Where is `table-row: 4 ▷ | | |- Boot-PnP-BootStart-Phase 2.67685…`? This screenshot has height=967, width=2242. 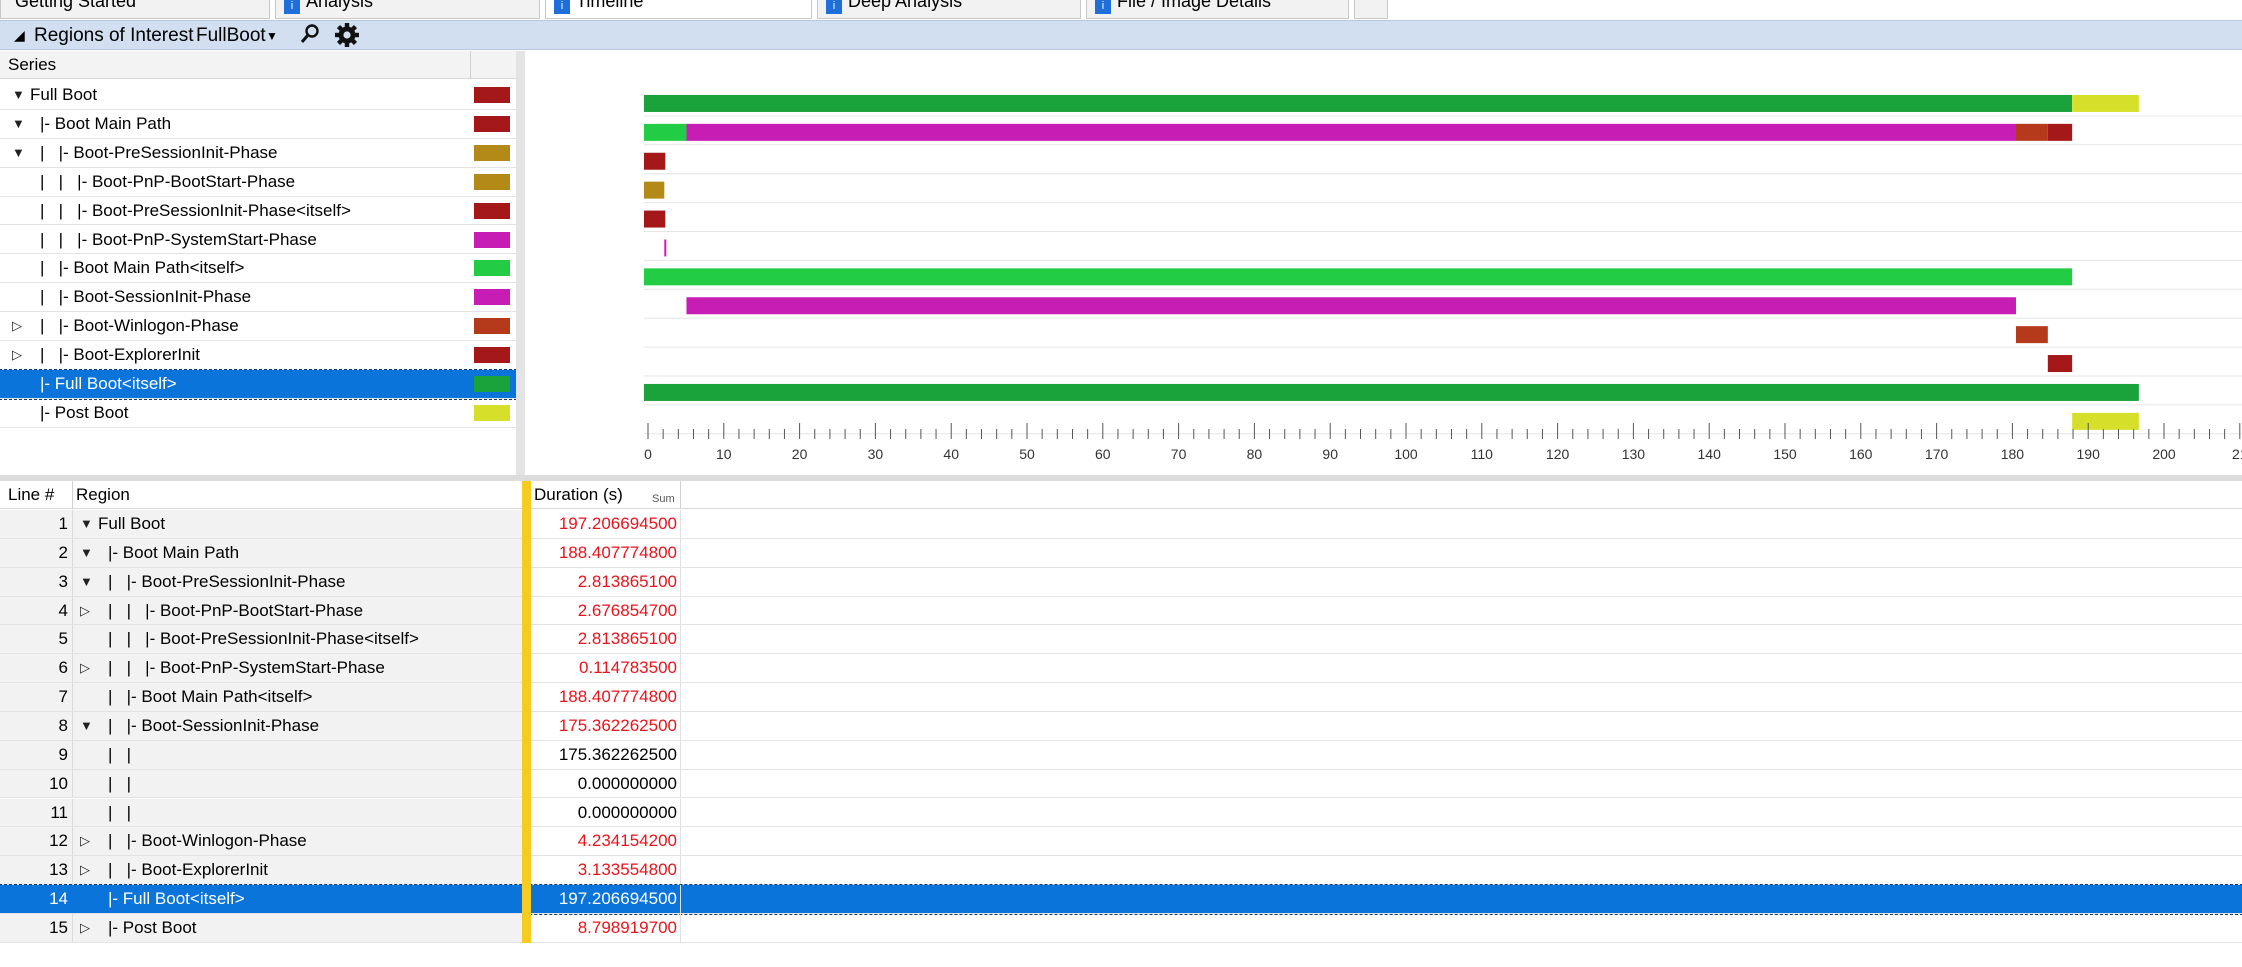 table-row: 4 ▷ | | |- Boot-PnP-BootStart-Phase 2.67685… is located at coordinates (1121, 611).